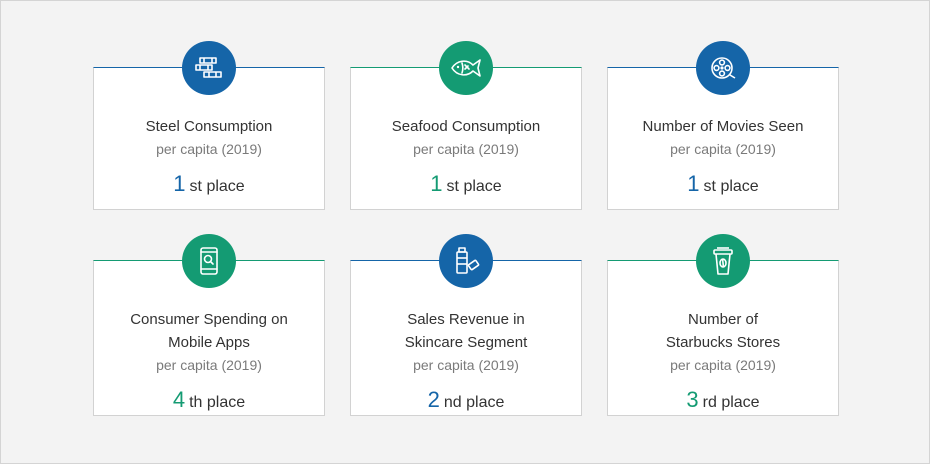  I want to click on rank-suffix: nd place, so click(474, 402).